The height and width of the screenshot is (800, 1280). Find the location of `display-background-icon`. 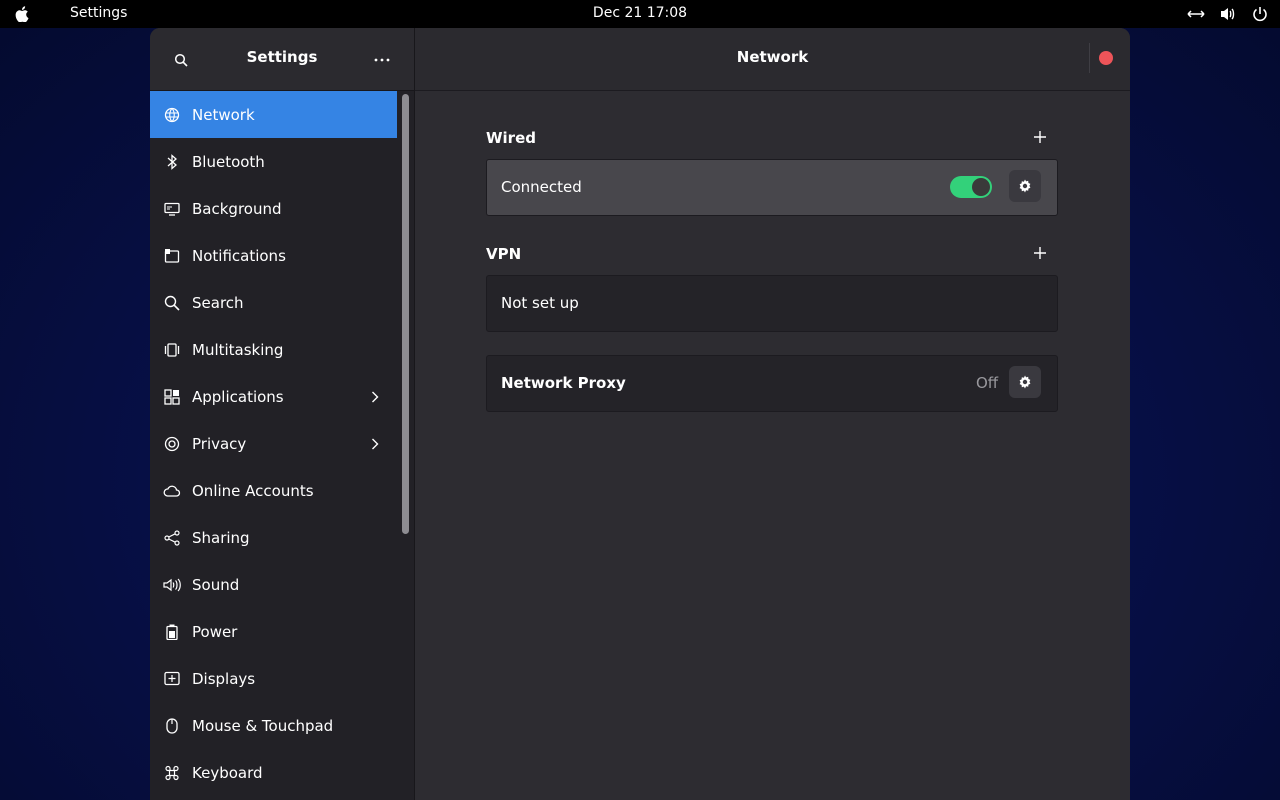

display-background-icon is located at coordinates (172, 209).